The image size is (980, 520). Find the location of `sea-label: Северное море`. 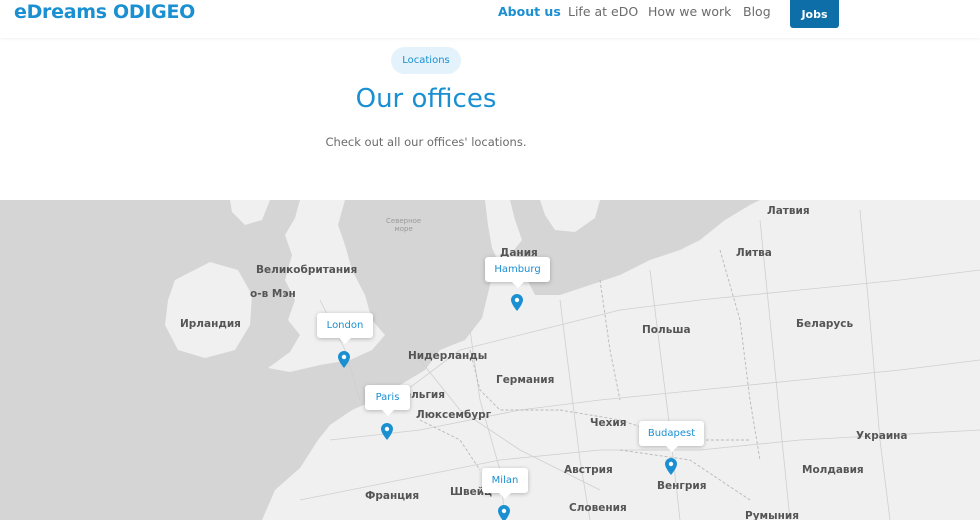

sea-label: Северное море is located at coordinates (404, 225).